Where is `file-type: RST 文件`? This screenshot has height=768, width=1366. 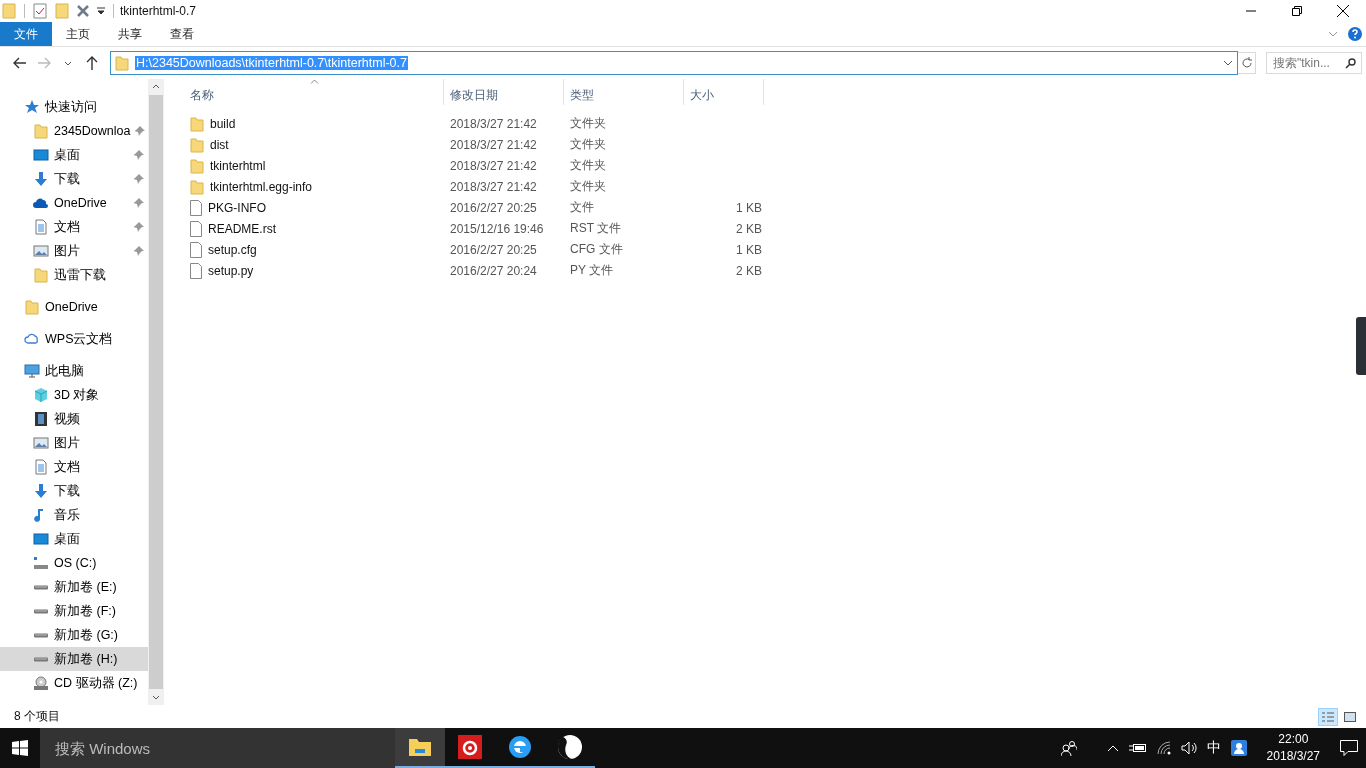 file-type: RST 文件 is located at coordinates (596, 228).